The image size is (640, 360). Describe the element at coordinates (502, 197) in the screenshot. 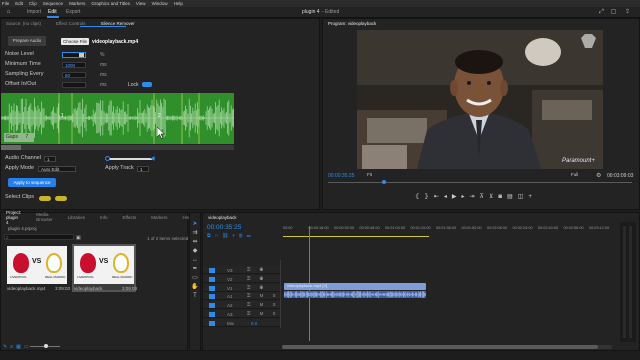

I see `export-frame-icon: ◙` at that location.